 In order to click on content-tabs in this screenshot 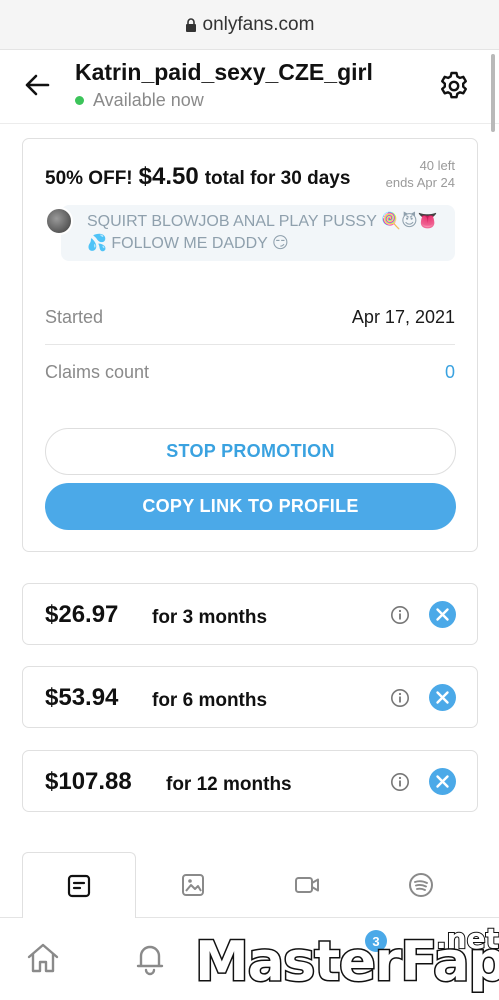, I will do `click(249, 885)`.